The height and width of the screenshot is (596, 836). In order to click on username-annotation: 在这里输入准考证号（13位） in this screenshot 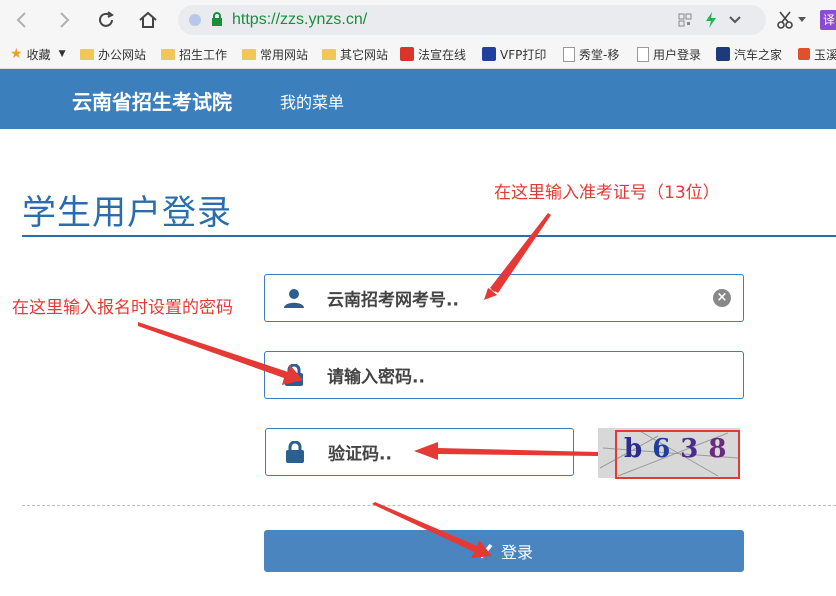, I will do `click(607, 193)`.